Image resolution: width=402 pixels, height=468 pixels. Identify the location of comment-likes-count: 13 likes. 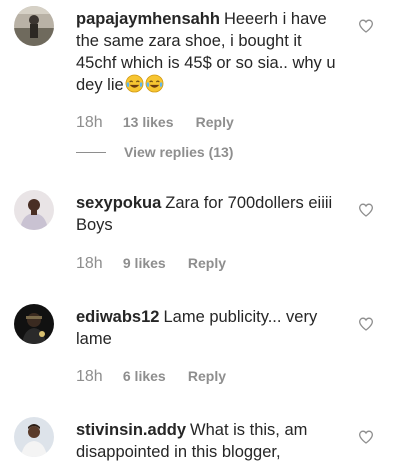
(148, 122).